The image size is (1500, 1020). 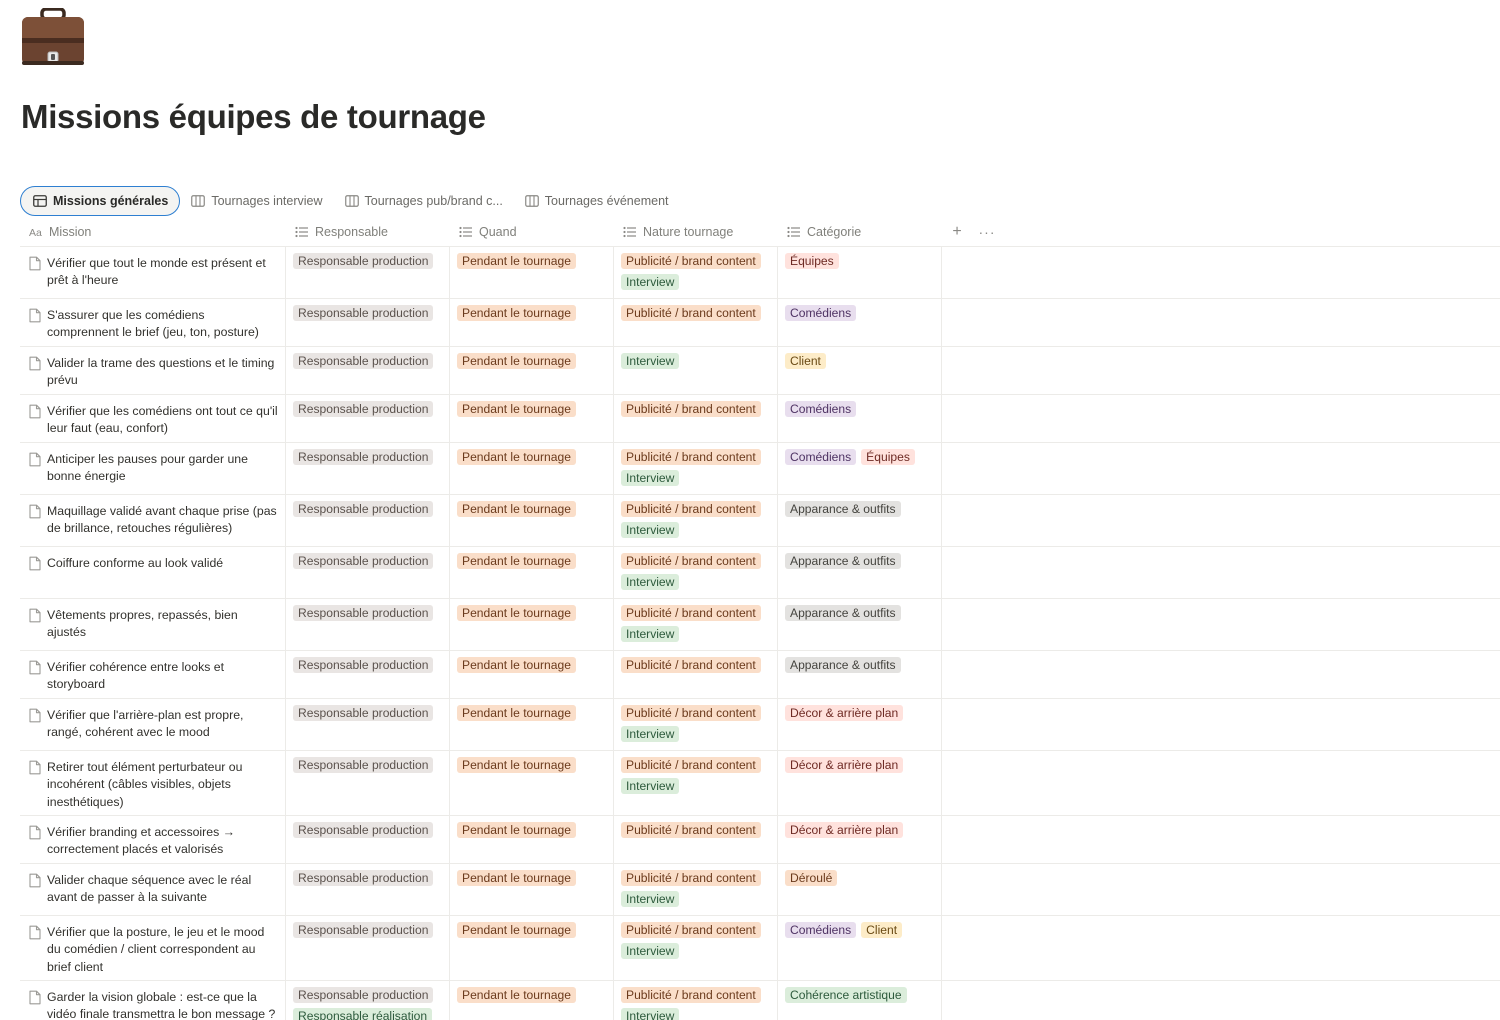 I want to click on categorie-cell: Cohérence artistique, so click(x=860, y=1000).